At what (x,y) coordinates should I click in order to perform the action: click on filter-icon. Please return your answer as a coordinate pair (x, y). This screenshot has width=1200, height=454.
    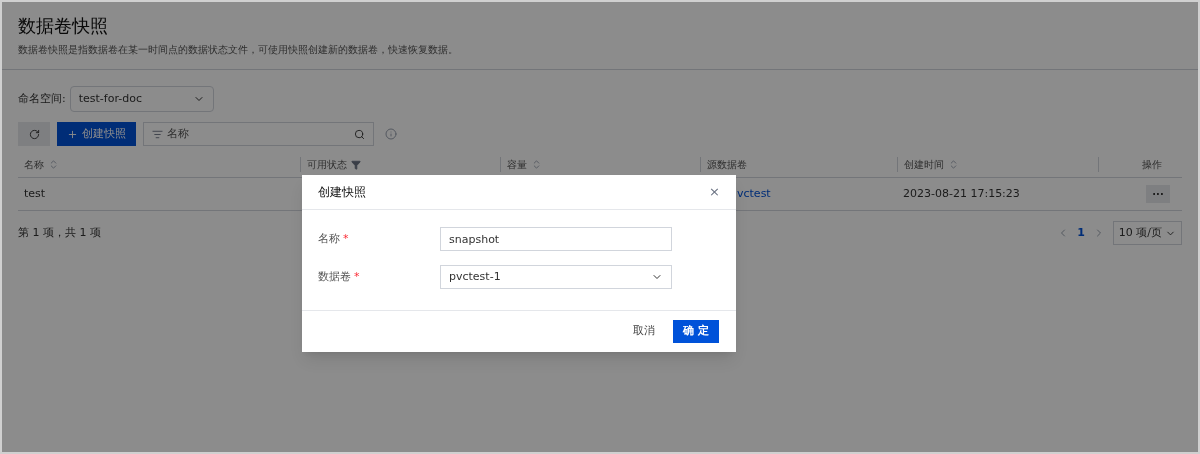
    Looking at the image, I should click on (356, 164).